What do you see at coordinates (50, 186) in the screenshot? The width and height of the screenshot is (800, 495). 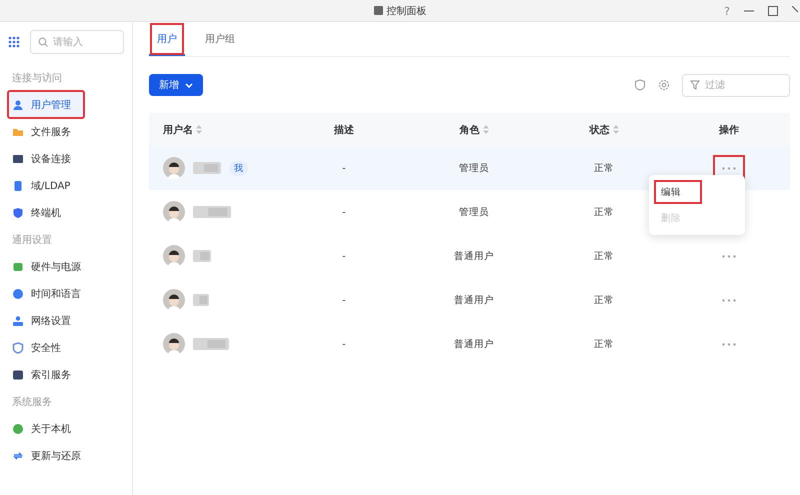 I see `sidebar-item-label: 域/LDAP` at bounding box center [50, 186].